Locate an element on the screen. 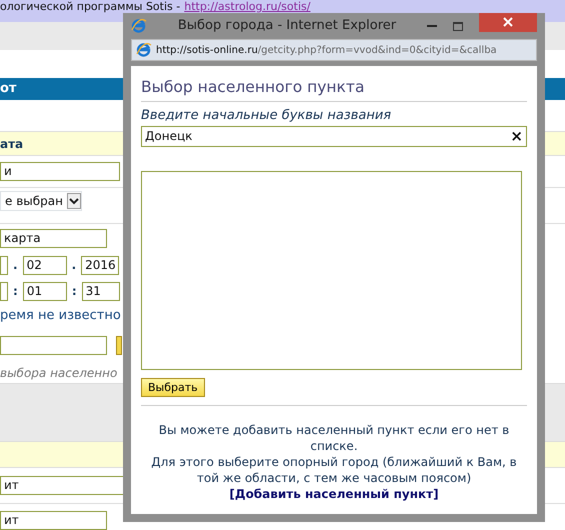 This screenshot has width=565, height=530. banner-link: http://astrolog.ru/sotis/ is located at coordinates (247, 6).